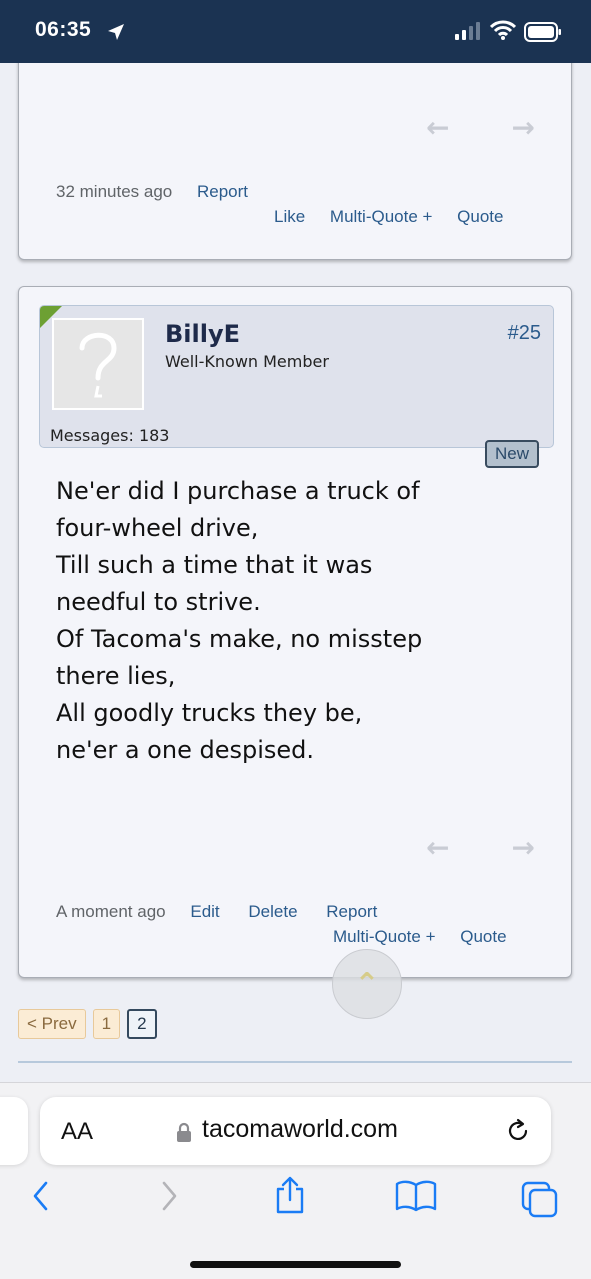 Image resolution: width=591 pixels, height=1279 pixels. Describe the element at coordinates (416, 1196) in the screenshot. I see `bookmarks-icon` at that location.